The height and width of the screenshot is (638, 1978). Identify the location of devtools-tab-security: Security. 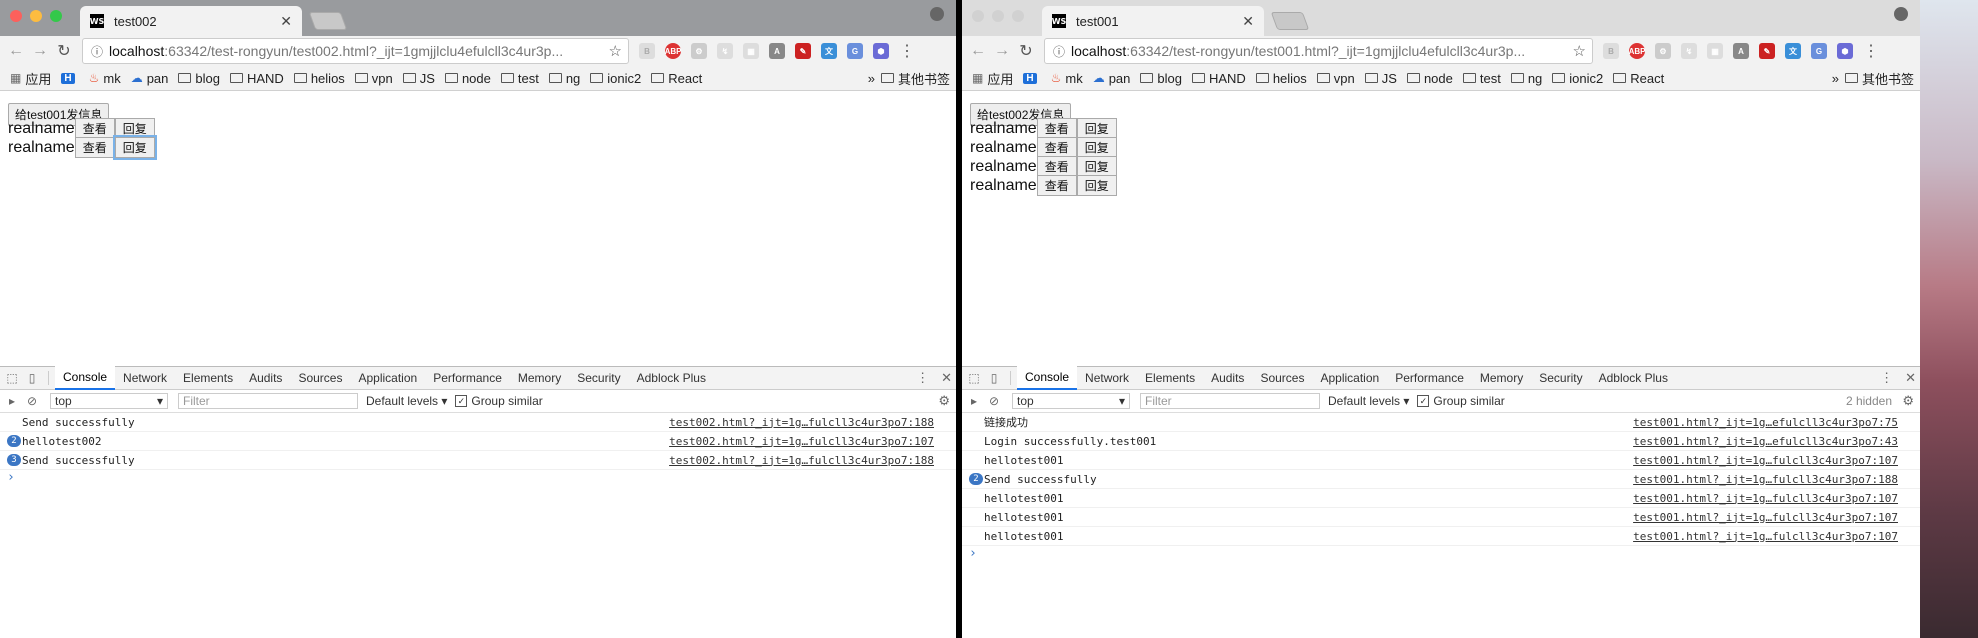
(1560, 378).